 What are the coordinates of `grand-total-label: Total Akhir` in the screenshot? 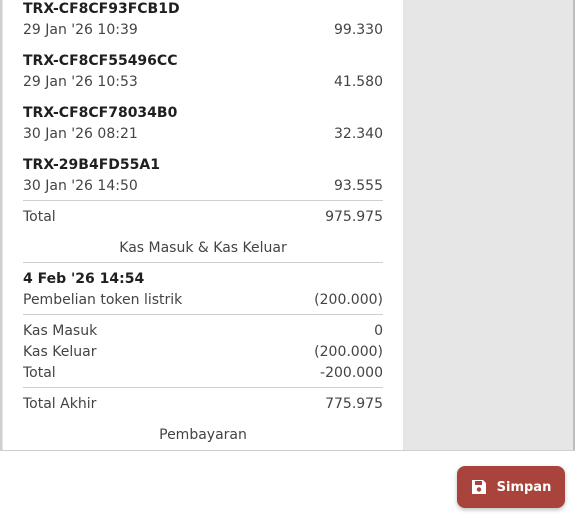 It's located at (60, 404).